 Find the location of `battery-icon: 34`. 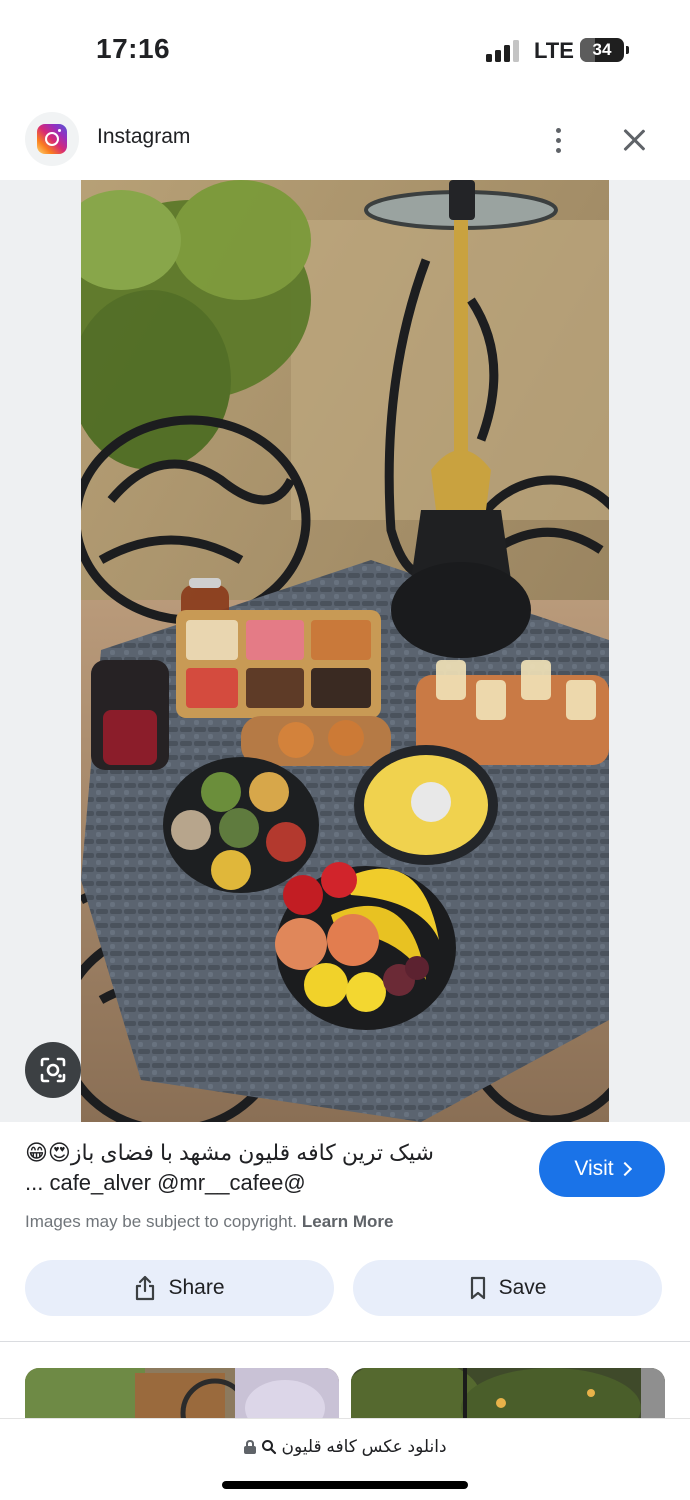

battery-icon: 34 is located at coordinates (604, 50).